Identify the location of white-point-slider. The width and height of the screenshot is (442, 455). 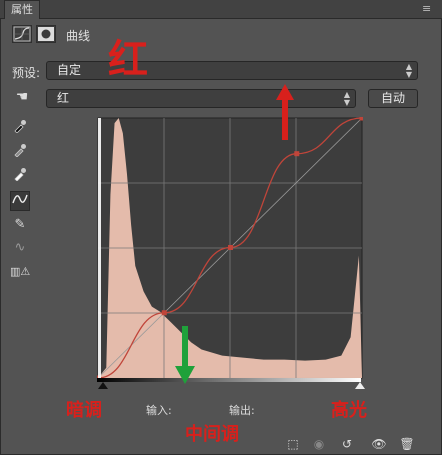
(360, 385).